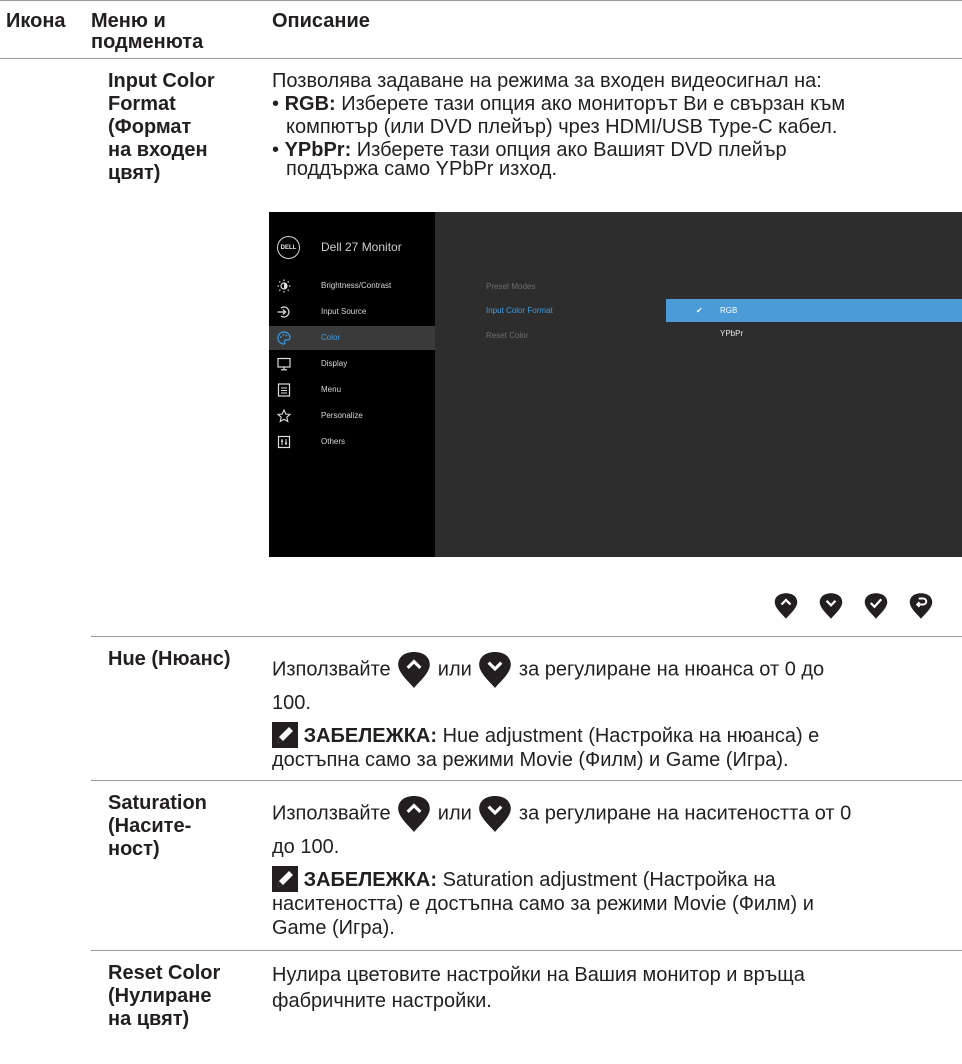 The width and height of the screenshot is (962, 1064). I want to click on menu-saturation: Saturation (Насите- ност), so click(157, 826).